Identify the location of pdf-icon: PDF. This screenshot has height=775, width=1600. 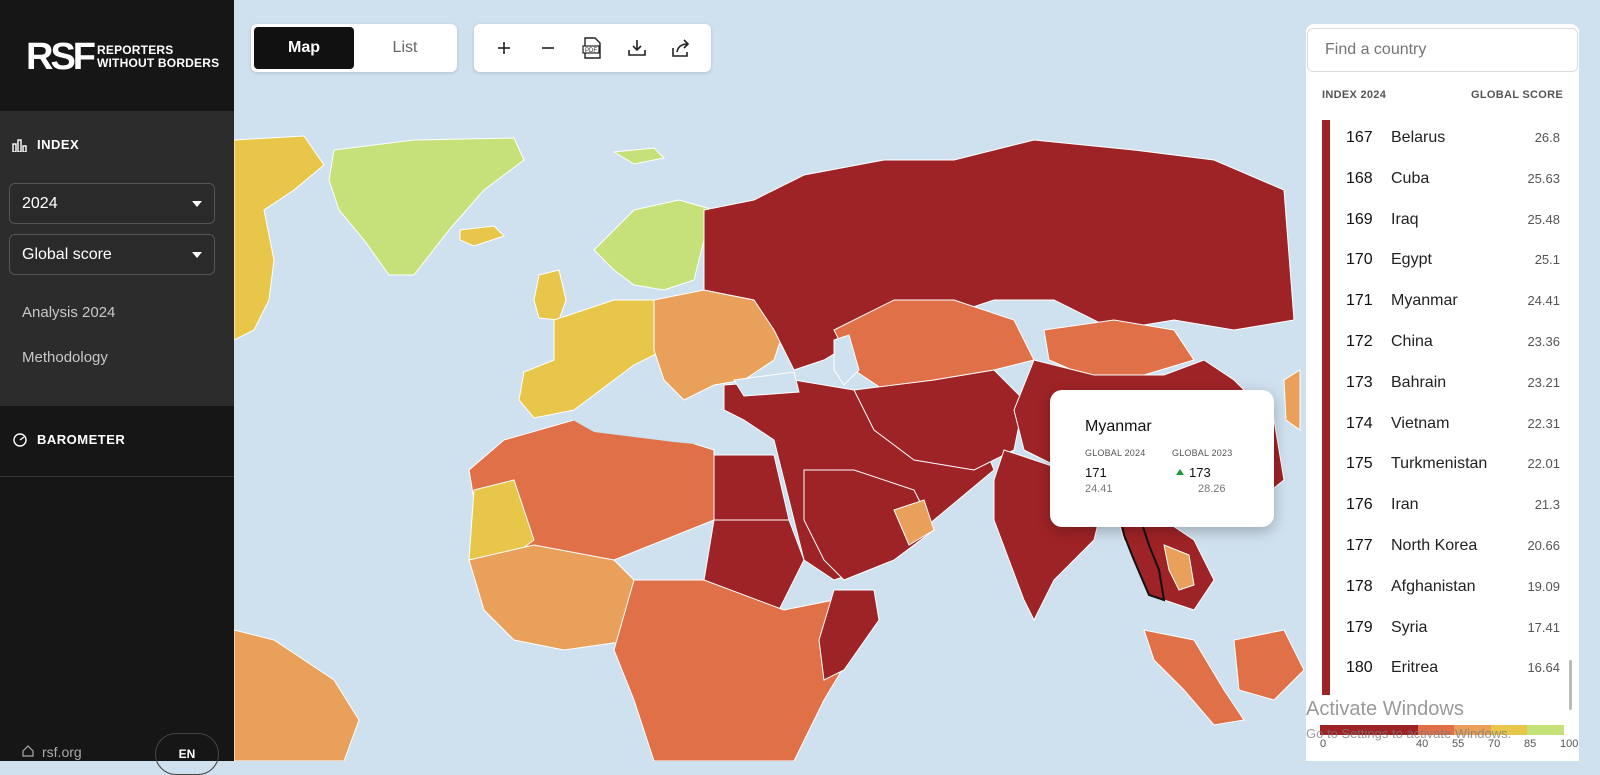
(592, 48).